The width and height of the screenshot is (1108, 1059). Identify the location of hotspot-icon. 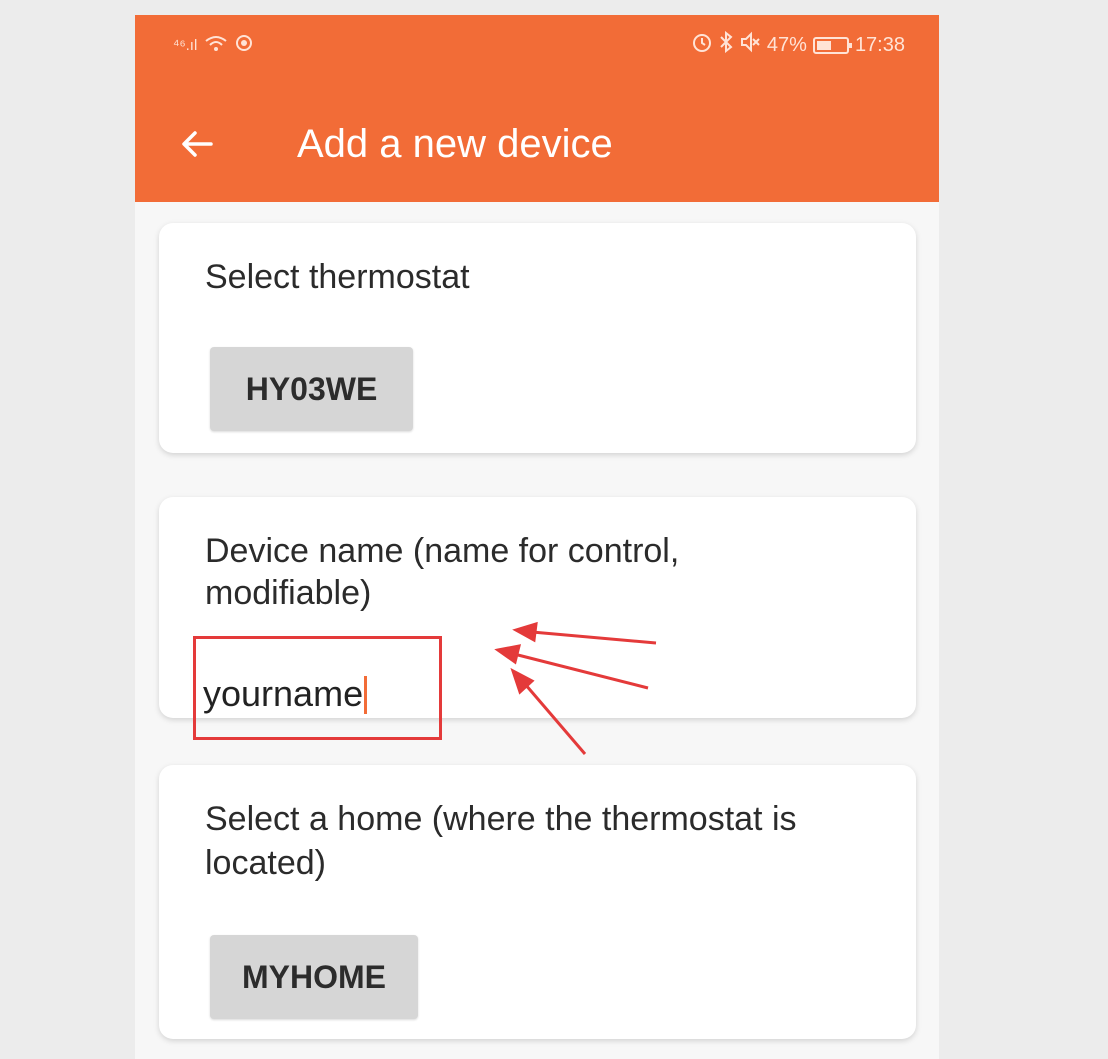
(244, 45).